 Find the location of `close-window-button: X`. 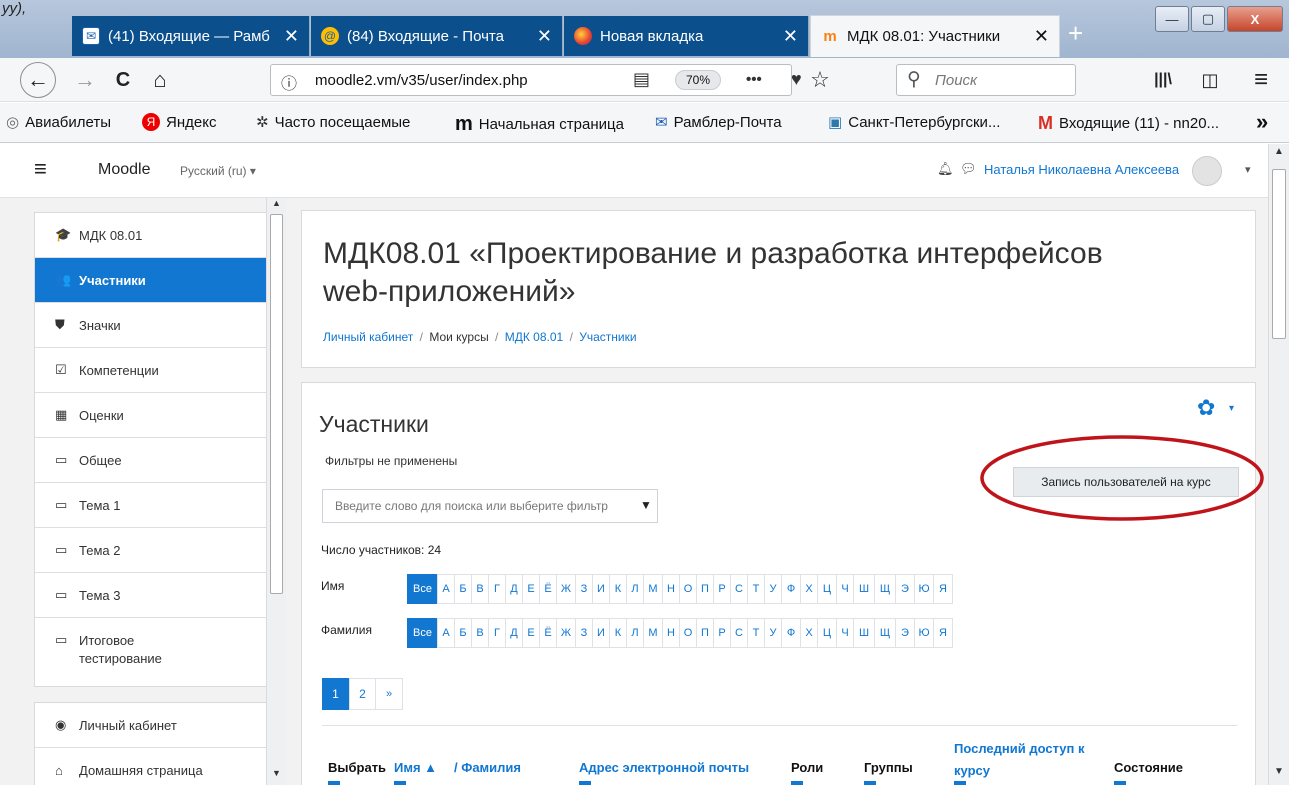

close-window-button: X is located at coordinates (1255, 19).